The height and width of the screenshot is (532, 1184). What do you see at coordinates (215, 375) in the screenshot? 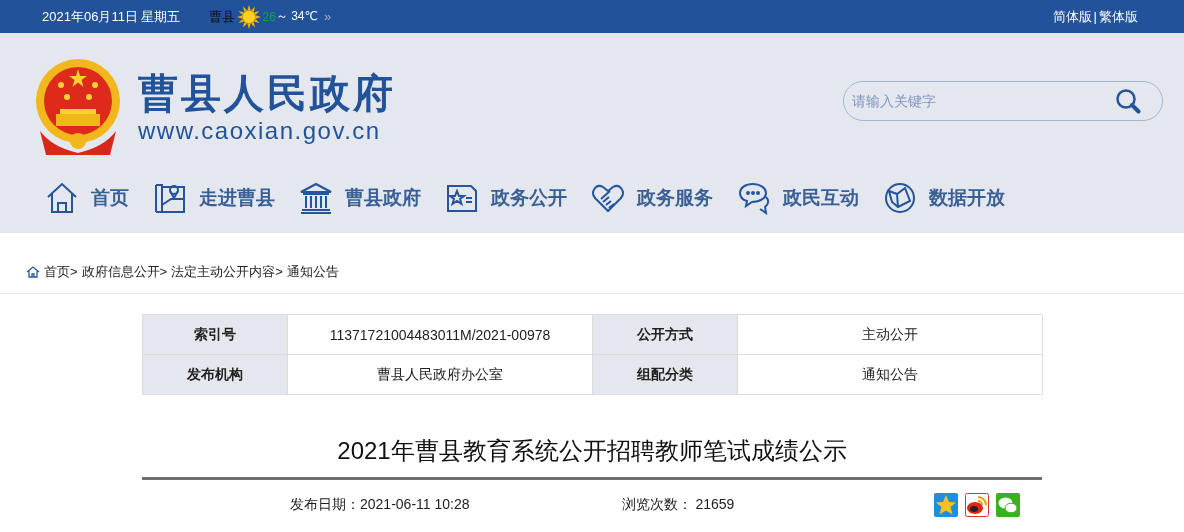
I see `table-header-cell: 发布机构` at bounding box center [215, 375].